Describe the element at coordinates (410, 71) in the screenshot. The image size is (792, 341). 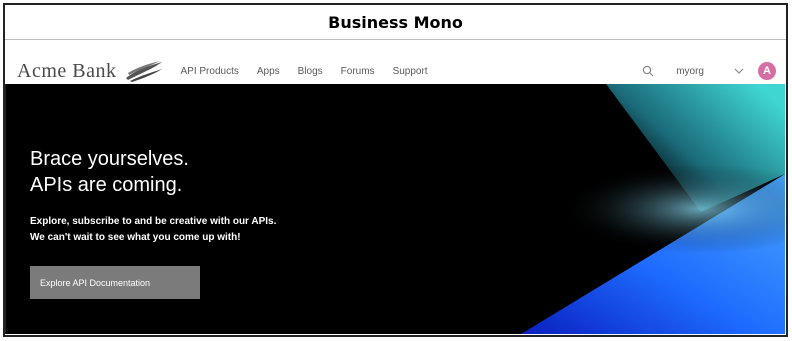
I see `nav-link-support: Support` at that location.